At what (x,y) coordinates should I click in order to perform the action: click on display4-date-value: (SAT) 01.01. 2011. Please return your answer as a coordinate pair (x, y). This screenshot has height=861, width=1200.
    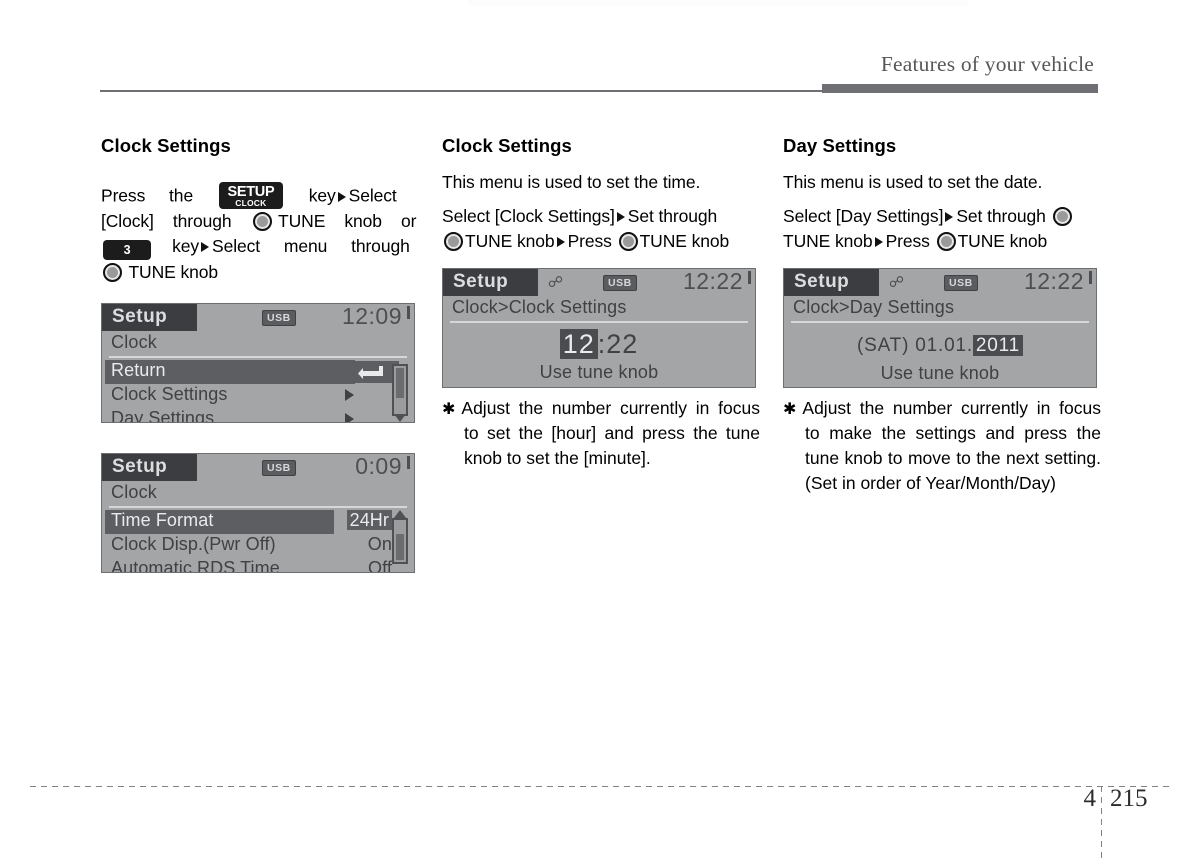
    Looking at the image, I should click on (940, 346).